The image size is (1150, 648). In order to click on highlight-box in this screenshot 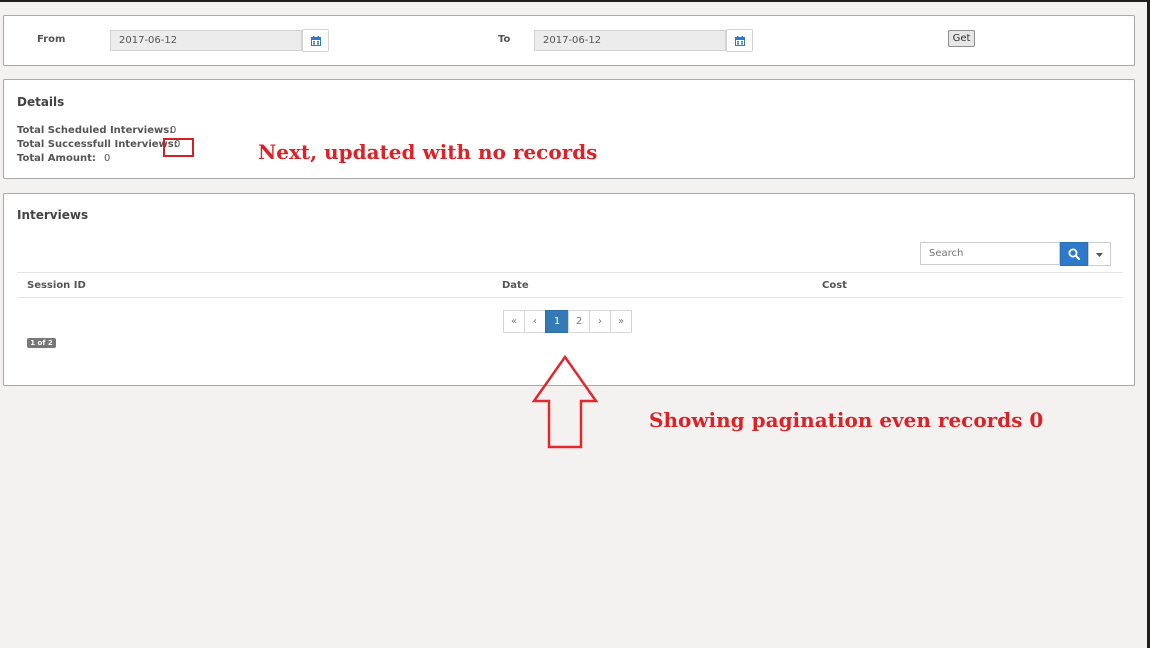, I will do `click(178, 147)`.